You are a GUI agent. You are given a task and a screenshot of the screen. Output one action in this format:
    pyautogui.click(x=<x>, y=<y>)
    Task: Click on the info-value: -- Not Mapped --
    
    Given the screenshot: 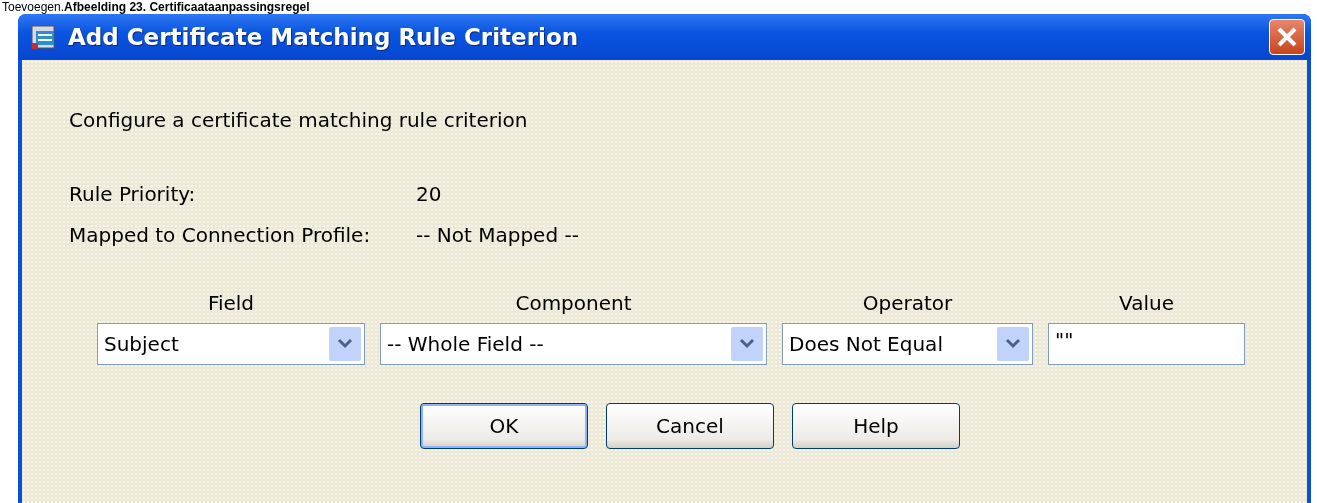 What is the action you would take?
    pyautogui.click(x=497, y=235)
    